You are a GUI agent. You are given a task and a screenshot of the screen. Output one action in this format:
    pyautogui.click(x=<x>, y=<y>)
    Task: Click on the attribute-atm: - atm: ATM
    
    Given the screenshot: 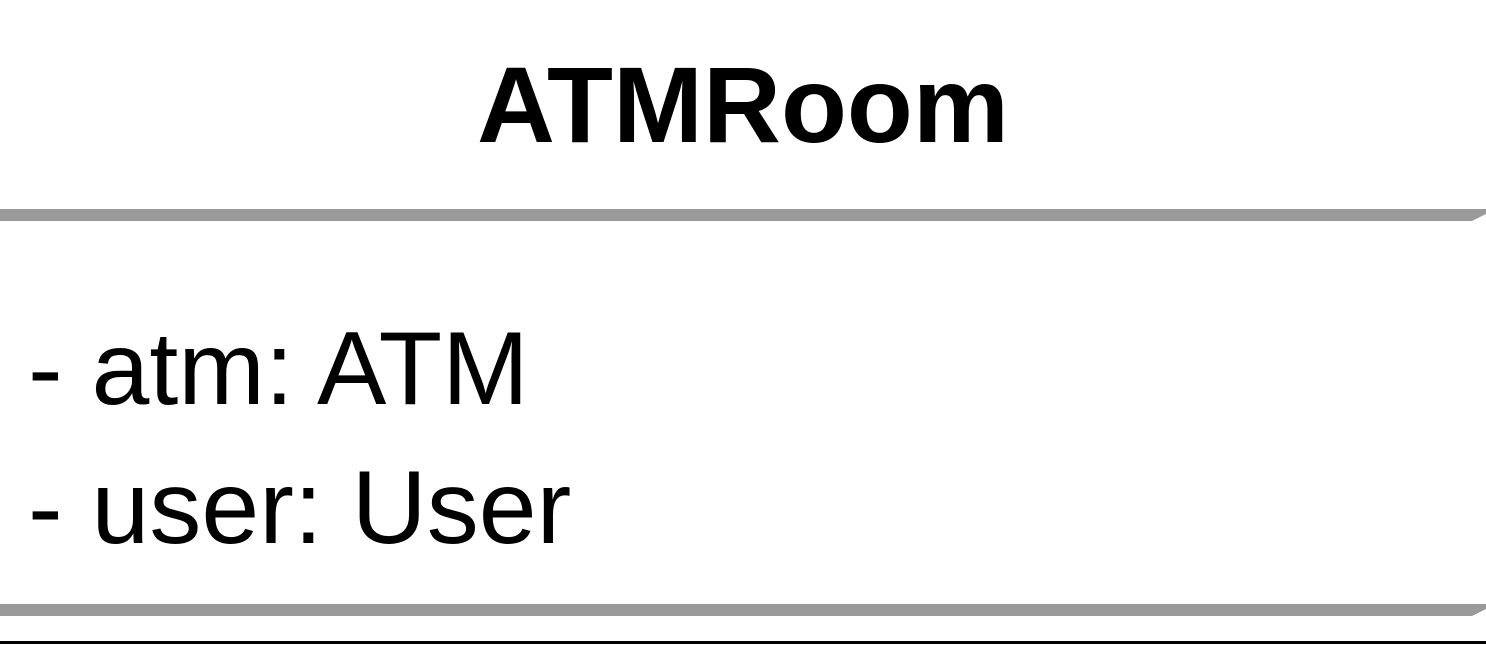 What is the action you would take?
    pyautogui.click(x=278, y=369)
    